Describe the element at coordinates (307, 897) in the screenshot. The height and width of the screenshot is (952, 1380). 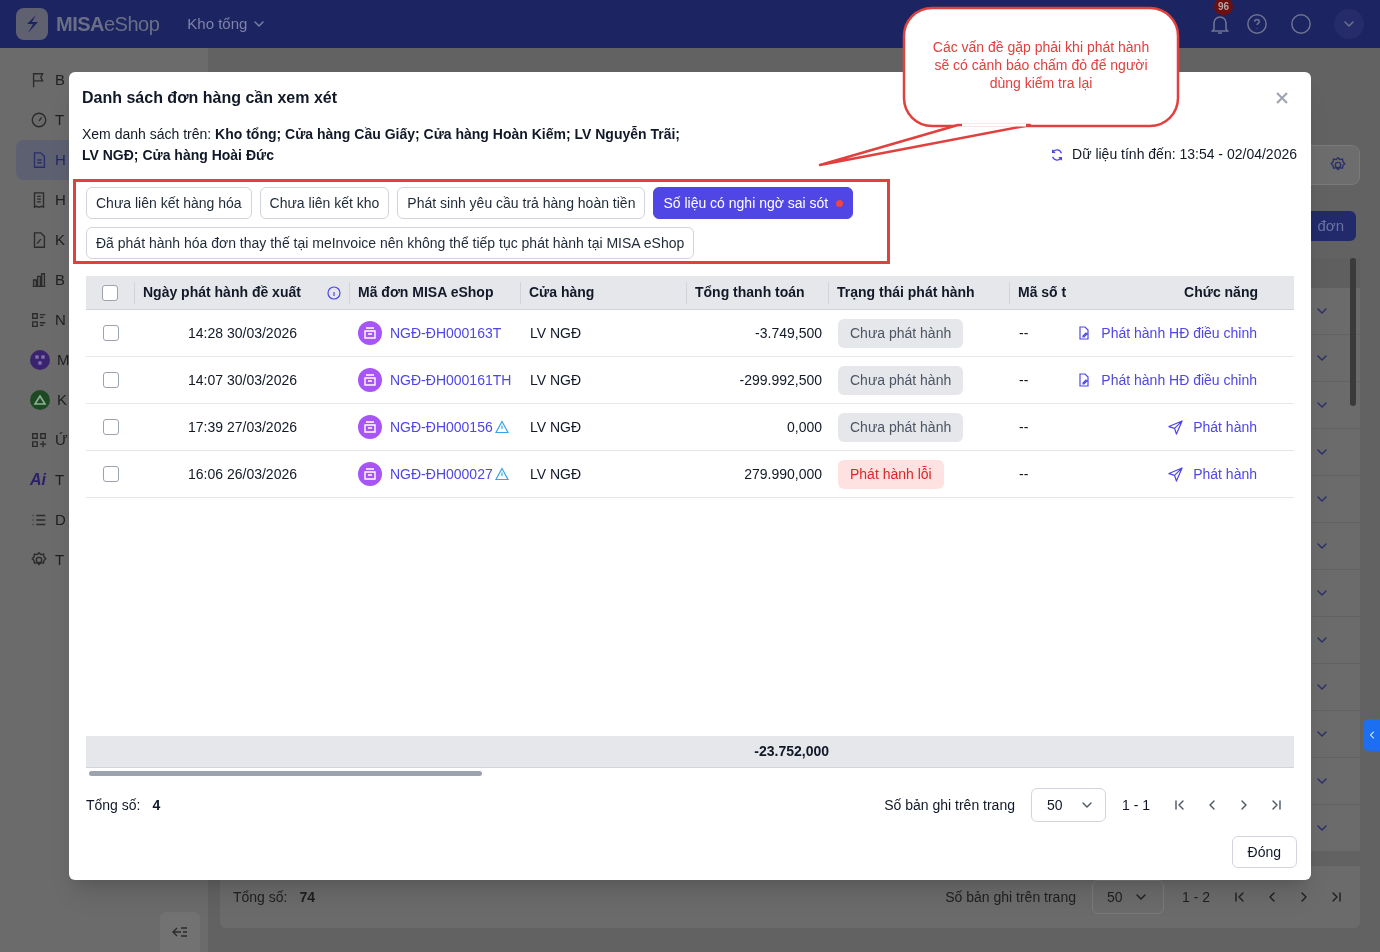
I see `total-count: 74` at that location.